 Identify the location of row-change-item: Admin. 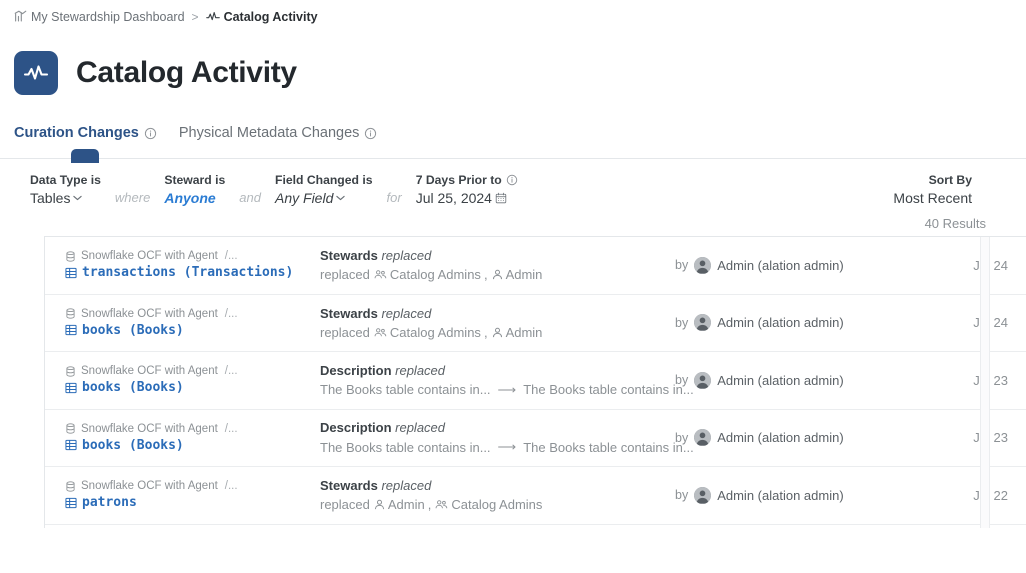
(517, 332).